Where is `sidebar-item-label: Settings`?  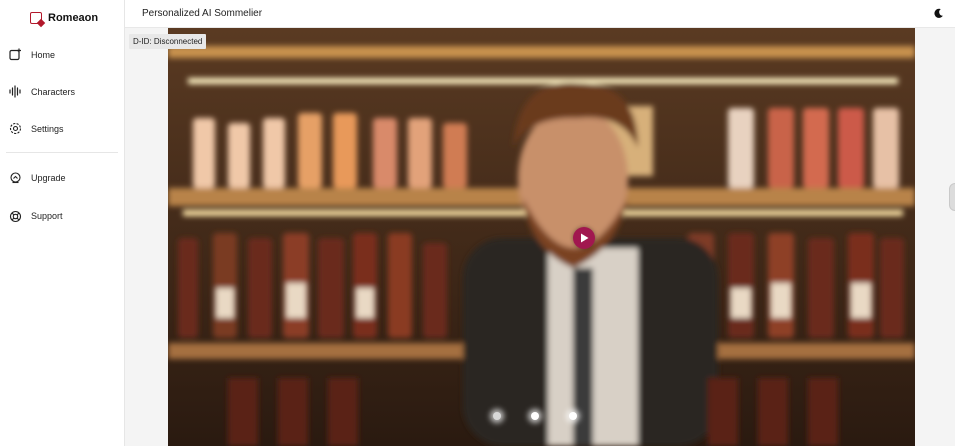
sidebar-item-label: Settings is located at coordinates (47, 128).